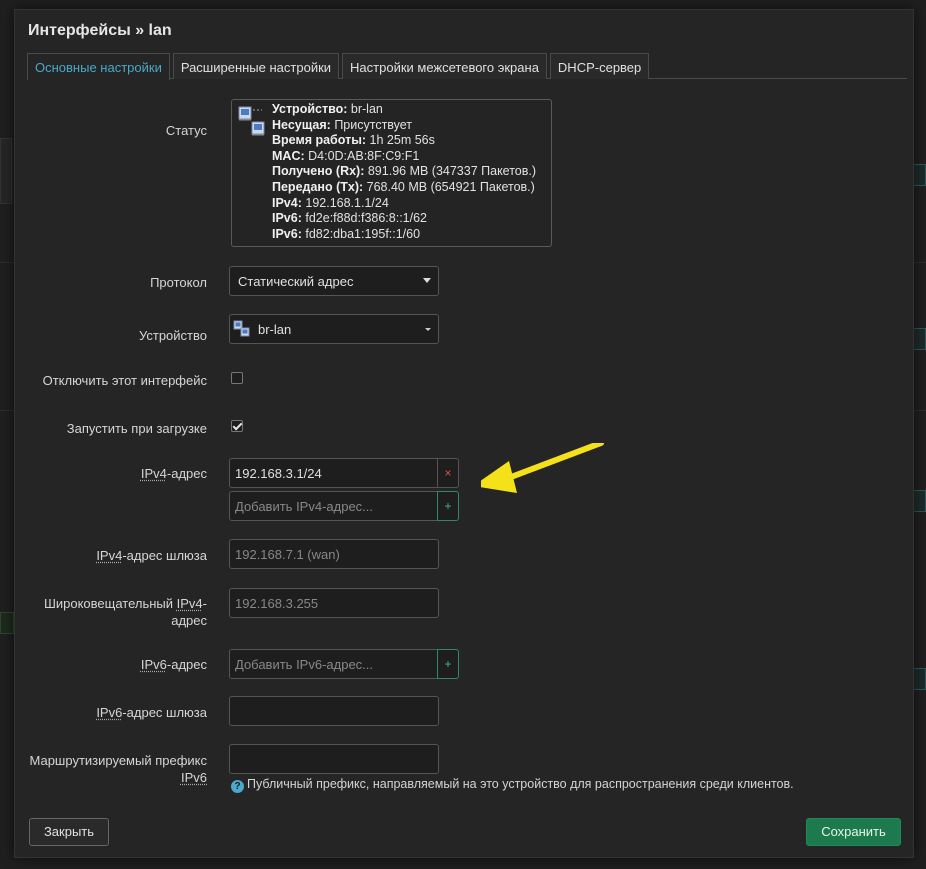 The width and height of the screenshot is (926, 869). Describe the element at coordinates (334, 603) in the screenshot. I see `ipv4-broadcast-input: 192.168.3.255` at that location.